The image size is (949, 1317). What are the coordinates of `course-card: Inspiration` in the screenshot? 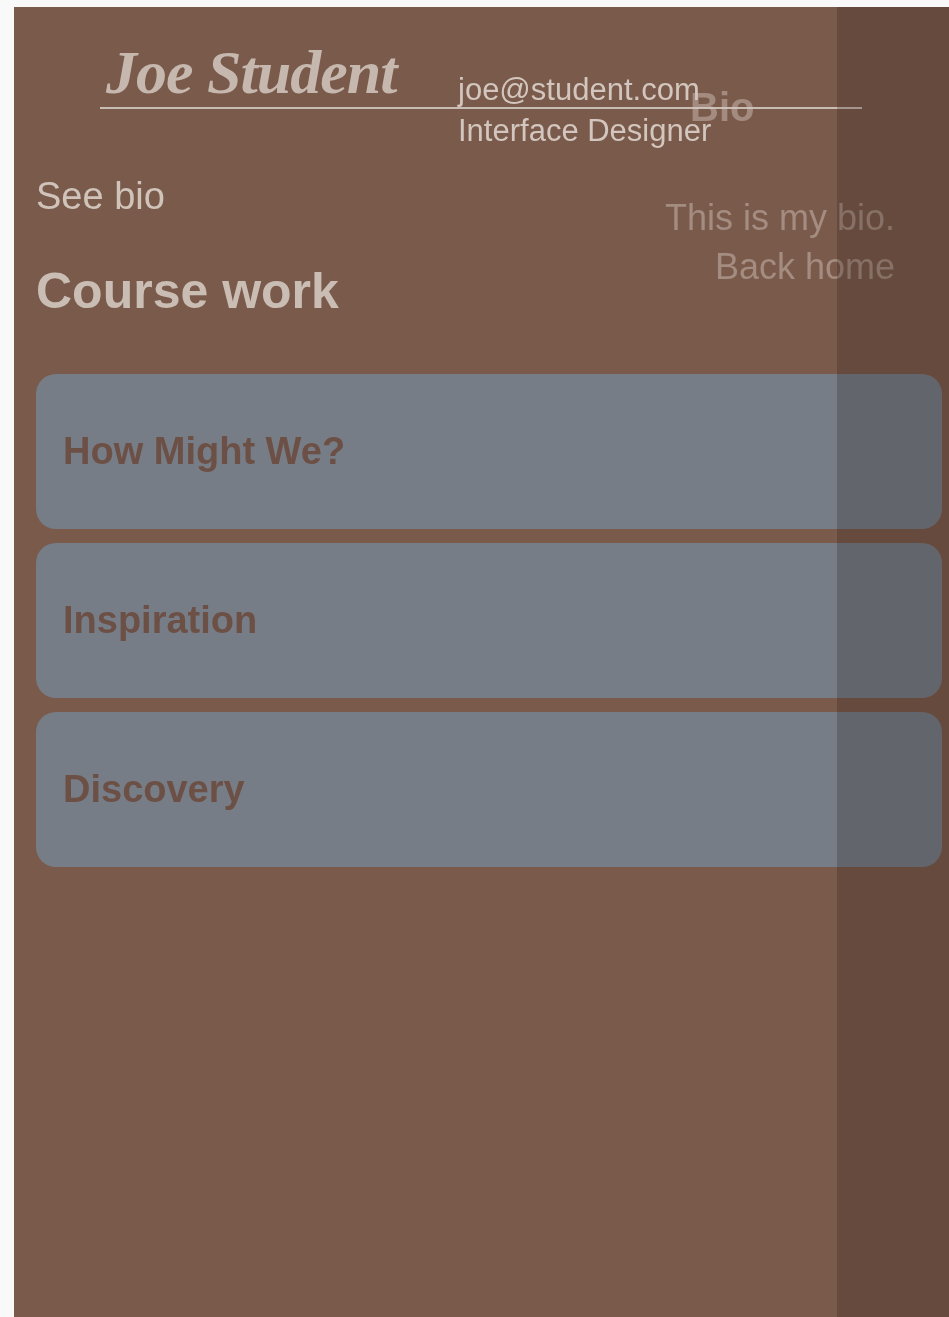 It's located at (489, 620).